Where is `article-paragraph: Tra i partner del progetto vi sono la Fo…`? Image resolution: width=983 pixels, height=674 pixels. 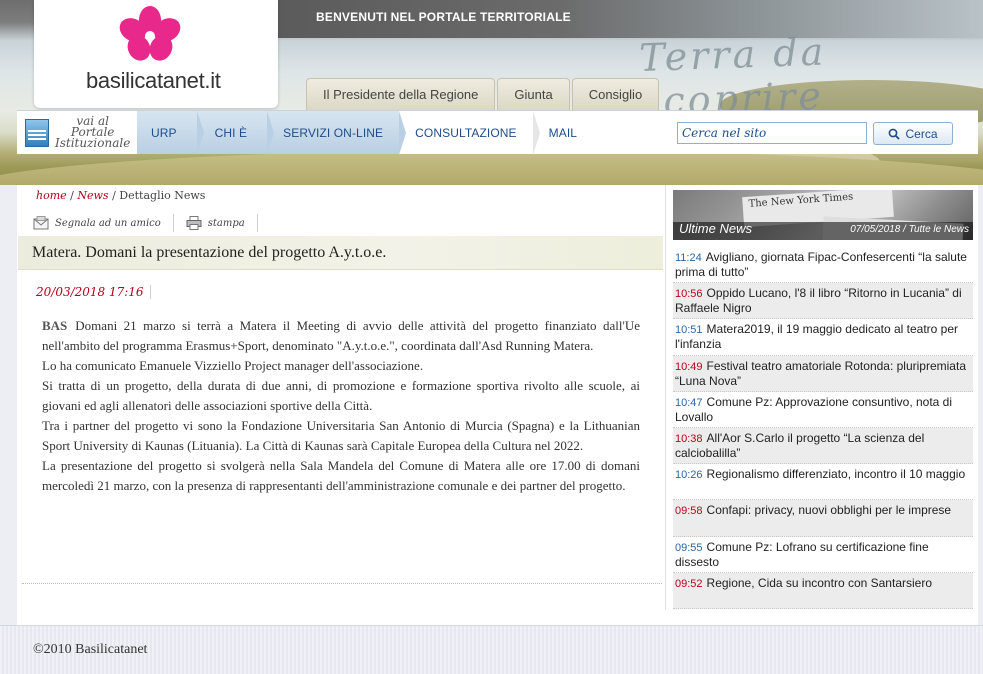 article-paragraph: Tra i partner del progetto vi sono la Fo… is located at coordinates (341, 435).